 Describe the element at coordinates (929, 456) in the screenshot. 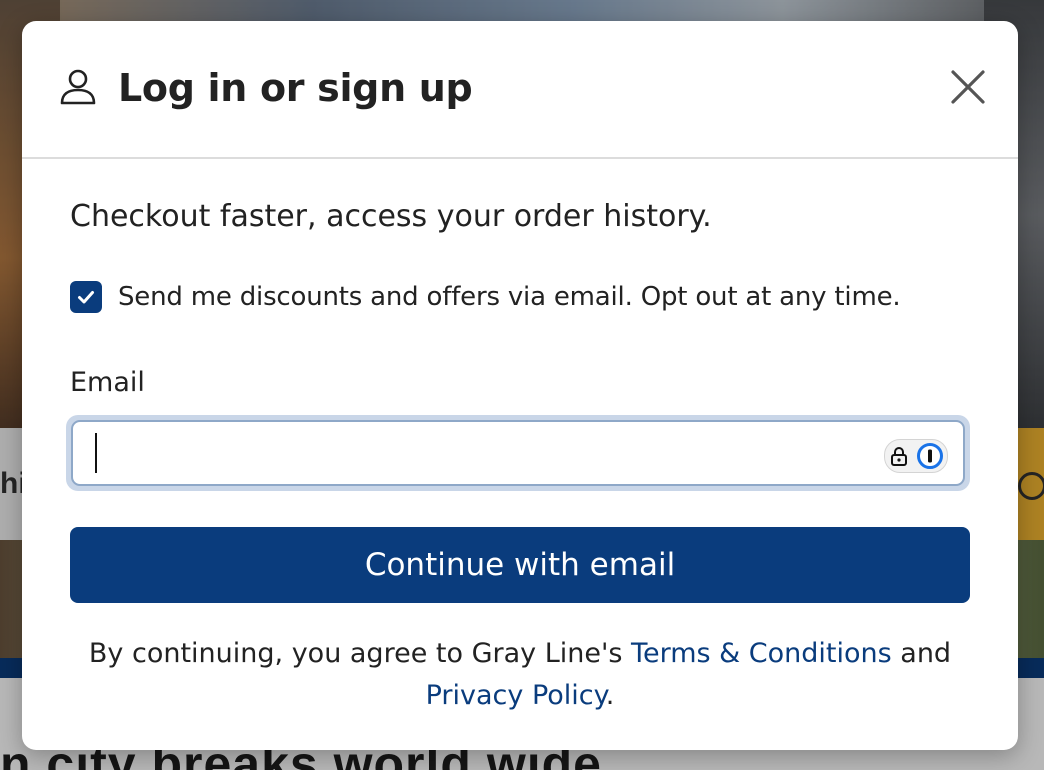

I see `password-manager-icon` at that location.